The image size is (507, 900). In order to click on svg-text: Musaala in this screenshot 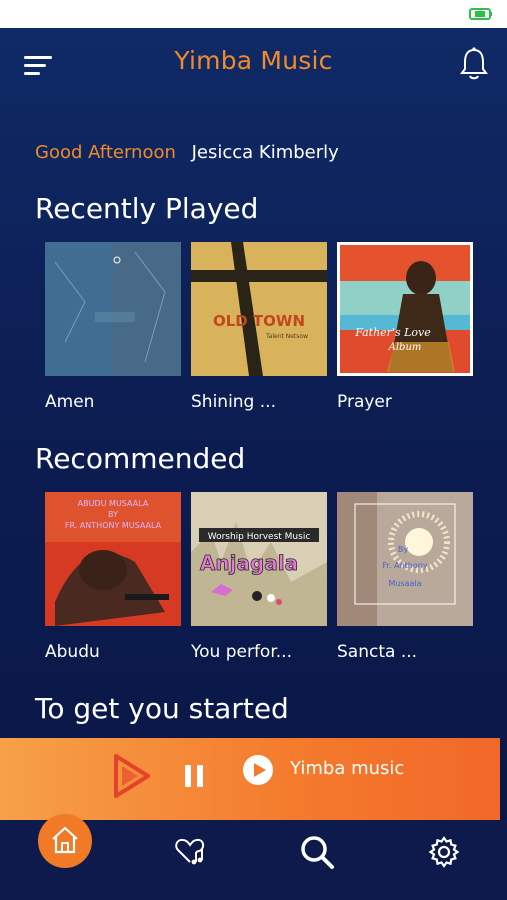, I will do `click(404, 583)`.